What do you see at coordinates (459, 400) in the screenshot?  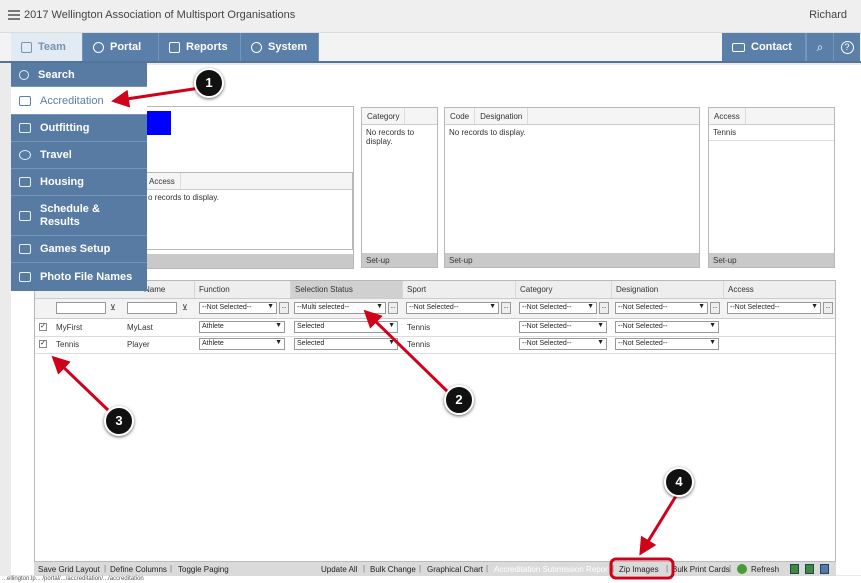 I see `step-badge-2: 2` at bounding box center [459, 400].